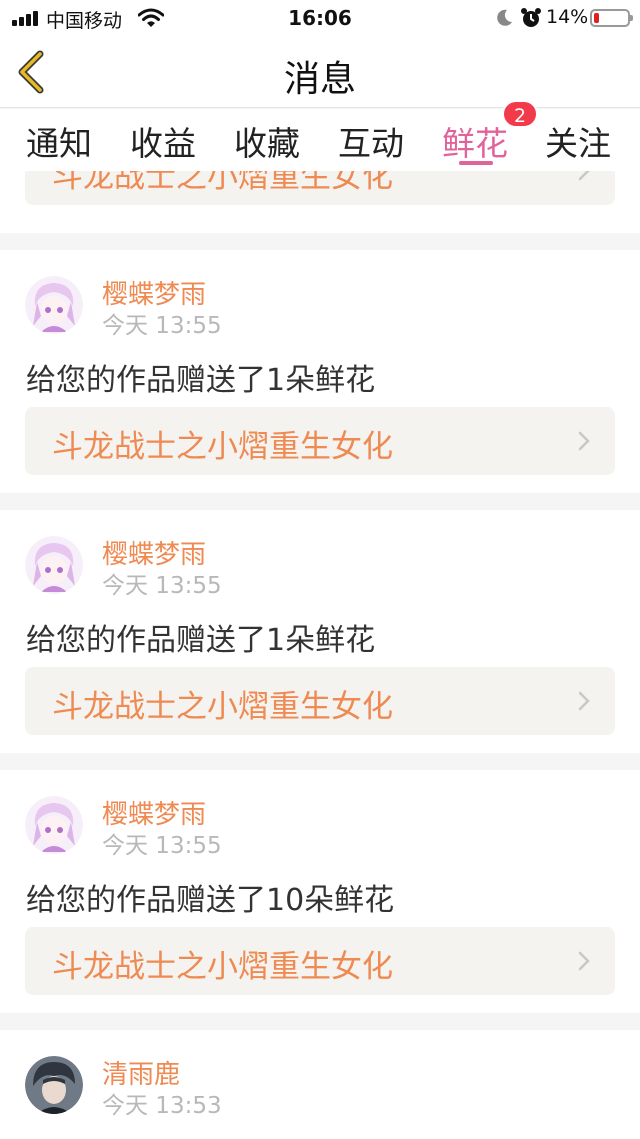  I want to click on alarm-icon, so click(531, 17).